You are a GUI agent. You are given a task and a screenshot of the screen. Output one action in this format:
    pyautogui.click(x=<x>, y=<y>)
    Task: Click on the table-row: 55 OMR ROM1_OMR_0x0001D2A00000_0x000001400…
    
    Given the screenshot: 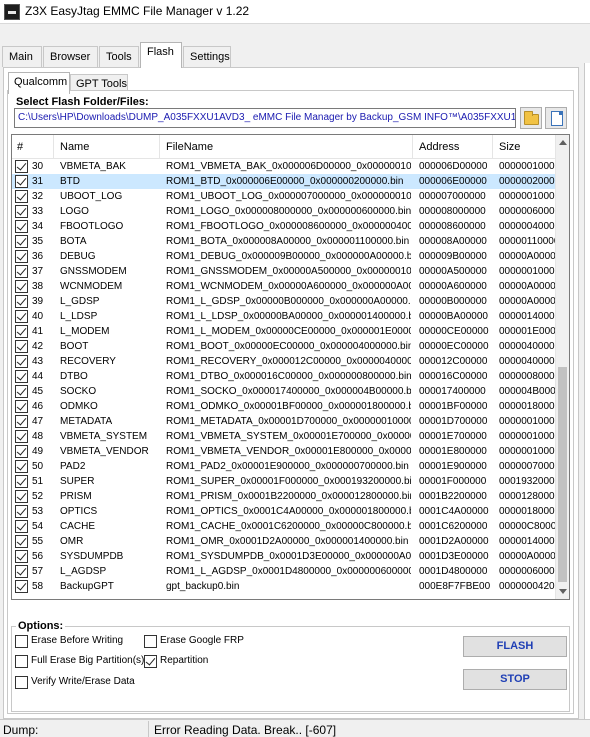 What is the action you would take?
    pyautogui.click(x=283, y=541)
    